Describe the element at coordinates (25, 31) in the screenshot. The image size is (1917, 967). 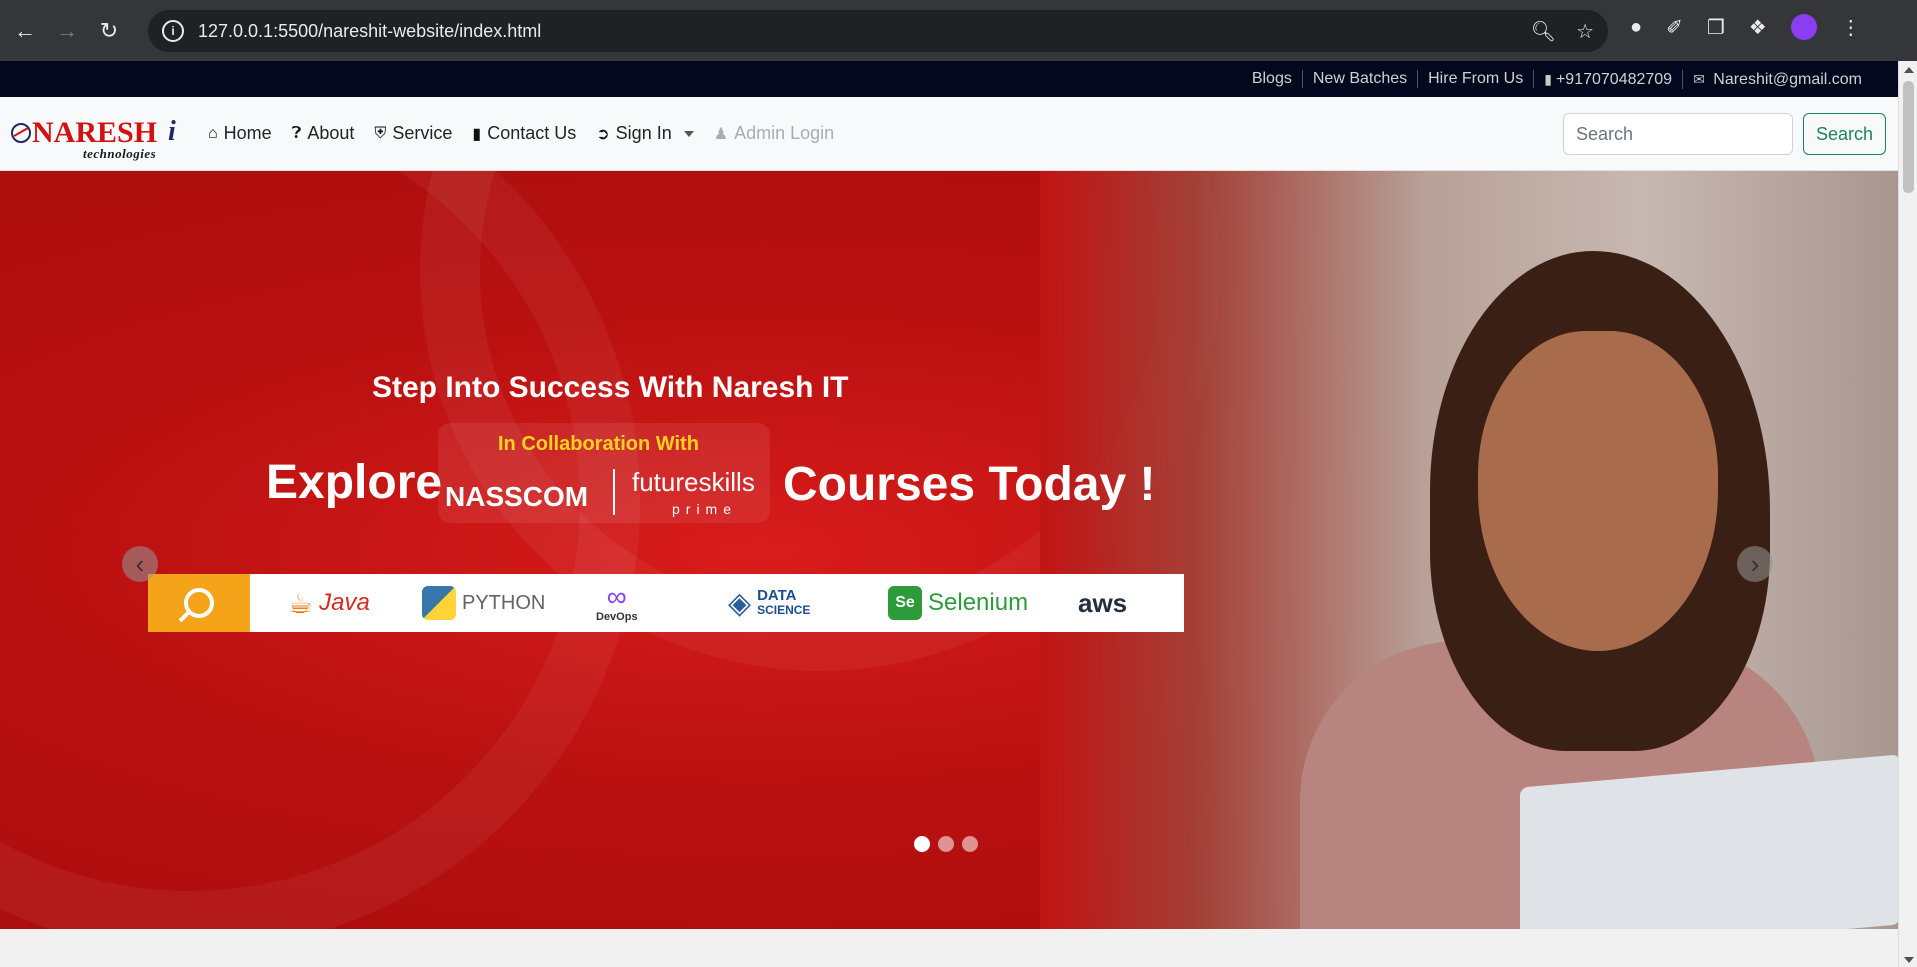
I see `back-icon: ←` at that location.